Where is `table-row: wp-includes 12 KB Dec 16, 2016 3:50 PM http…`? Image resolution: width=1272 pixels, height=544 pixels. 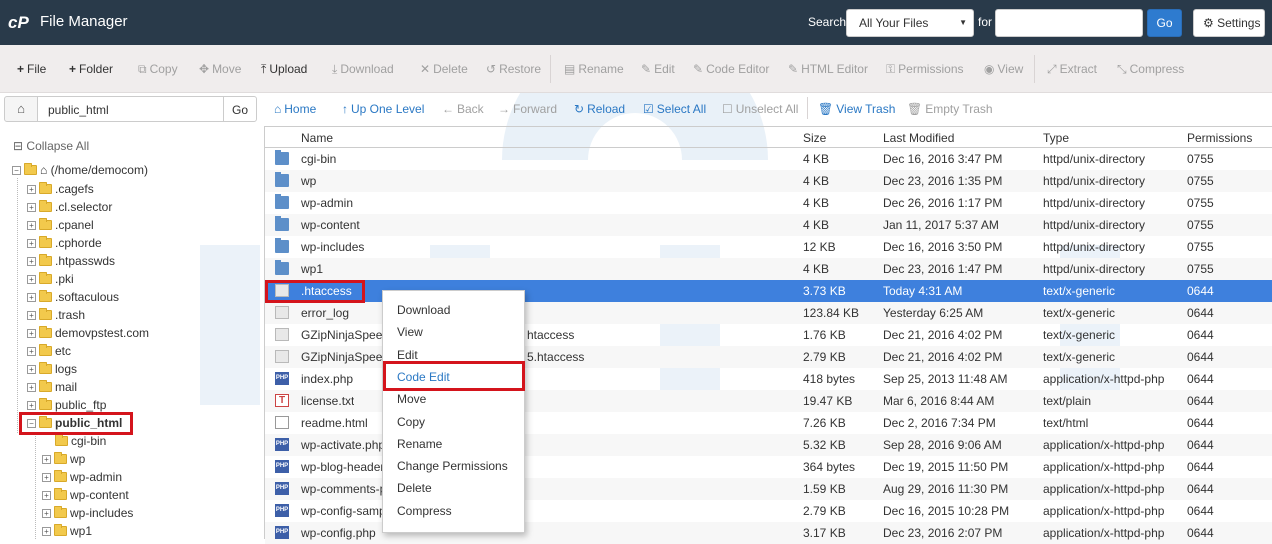 table-row: wp-includes 12 KB Dec 16, 2016 3:50 PM http… is located at coordinates (768, 247).